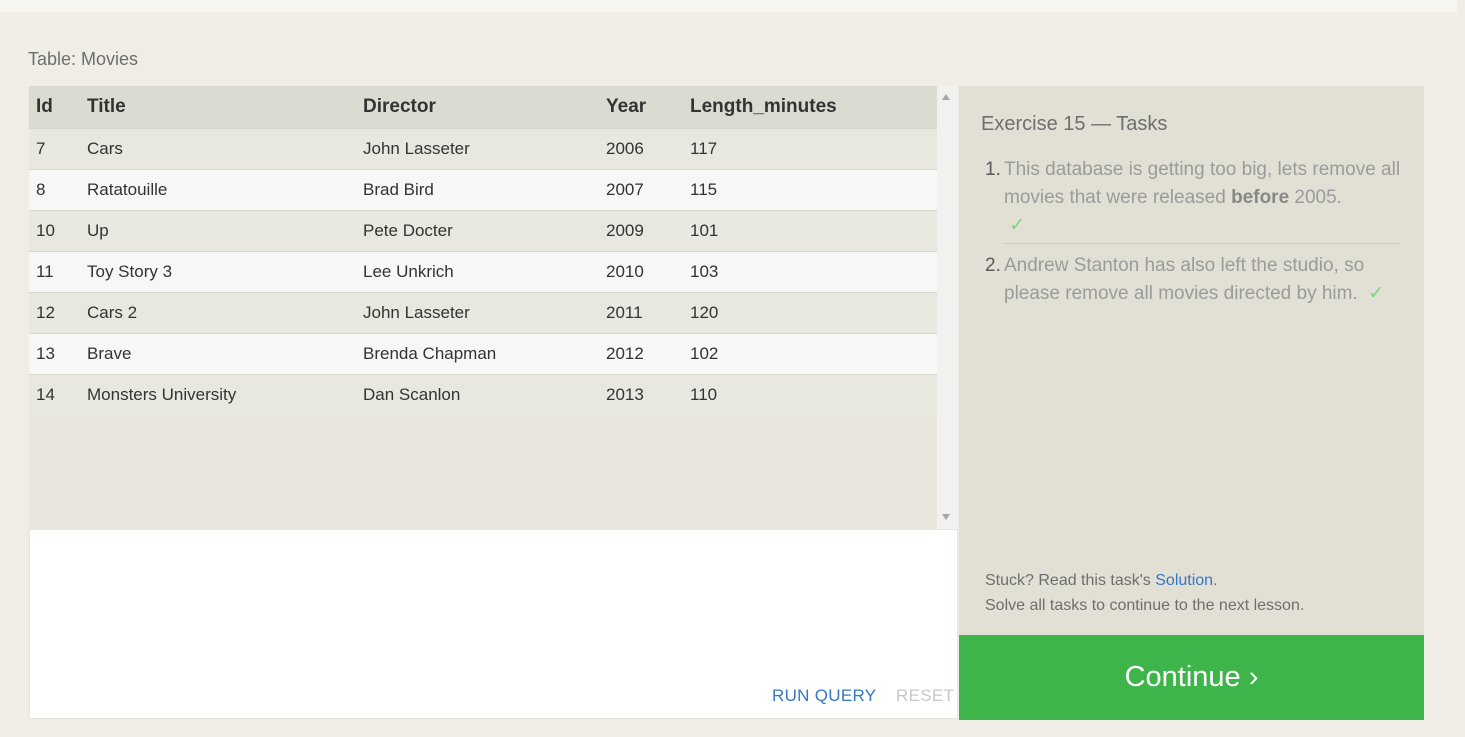  I want to click on table-row: 14 Monsters University Dan Scanlon 2013 110, so click(483, 394).